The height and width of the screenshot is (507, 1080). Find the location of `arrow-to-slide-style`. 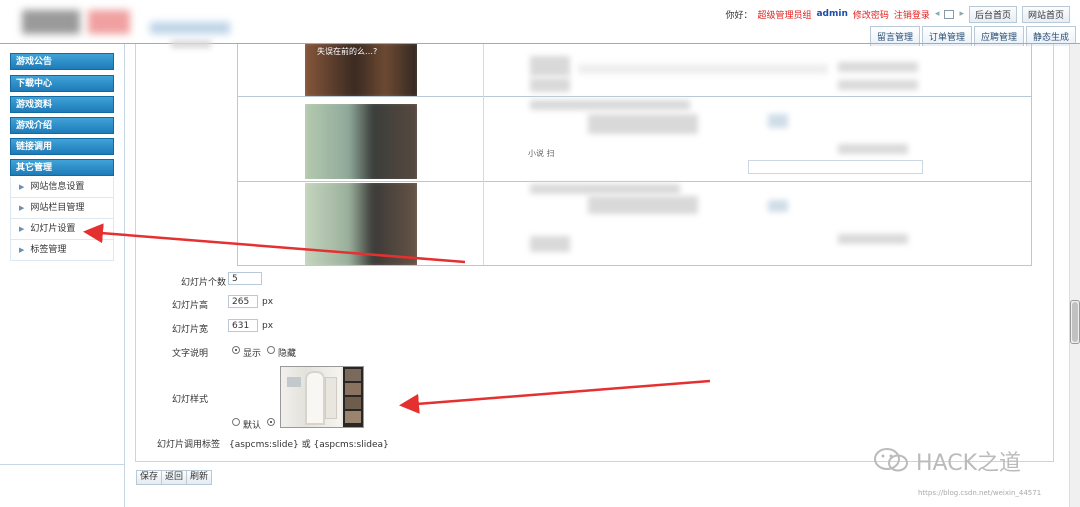

arrow-to-slide-style is located at coordinates (555, 396).